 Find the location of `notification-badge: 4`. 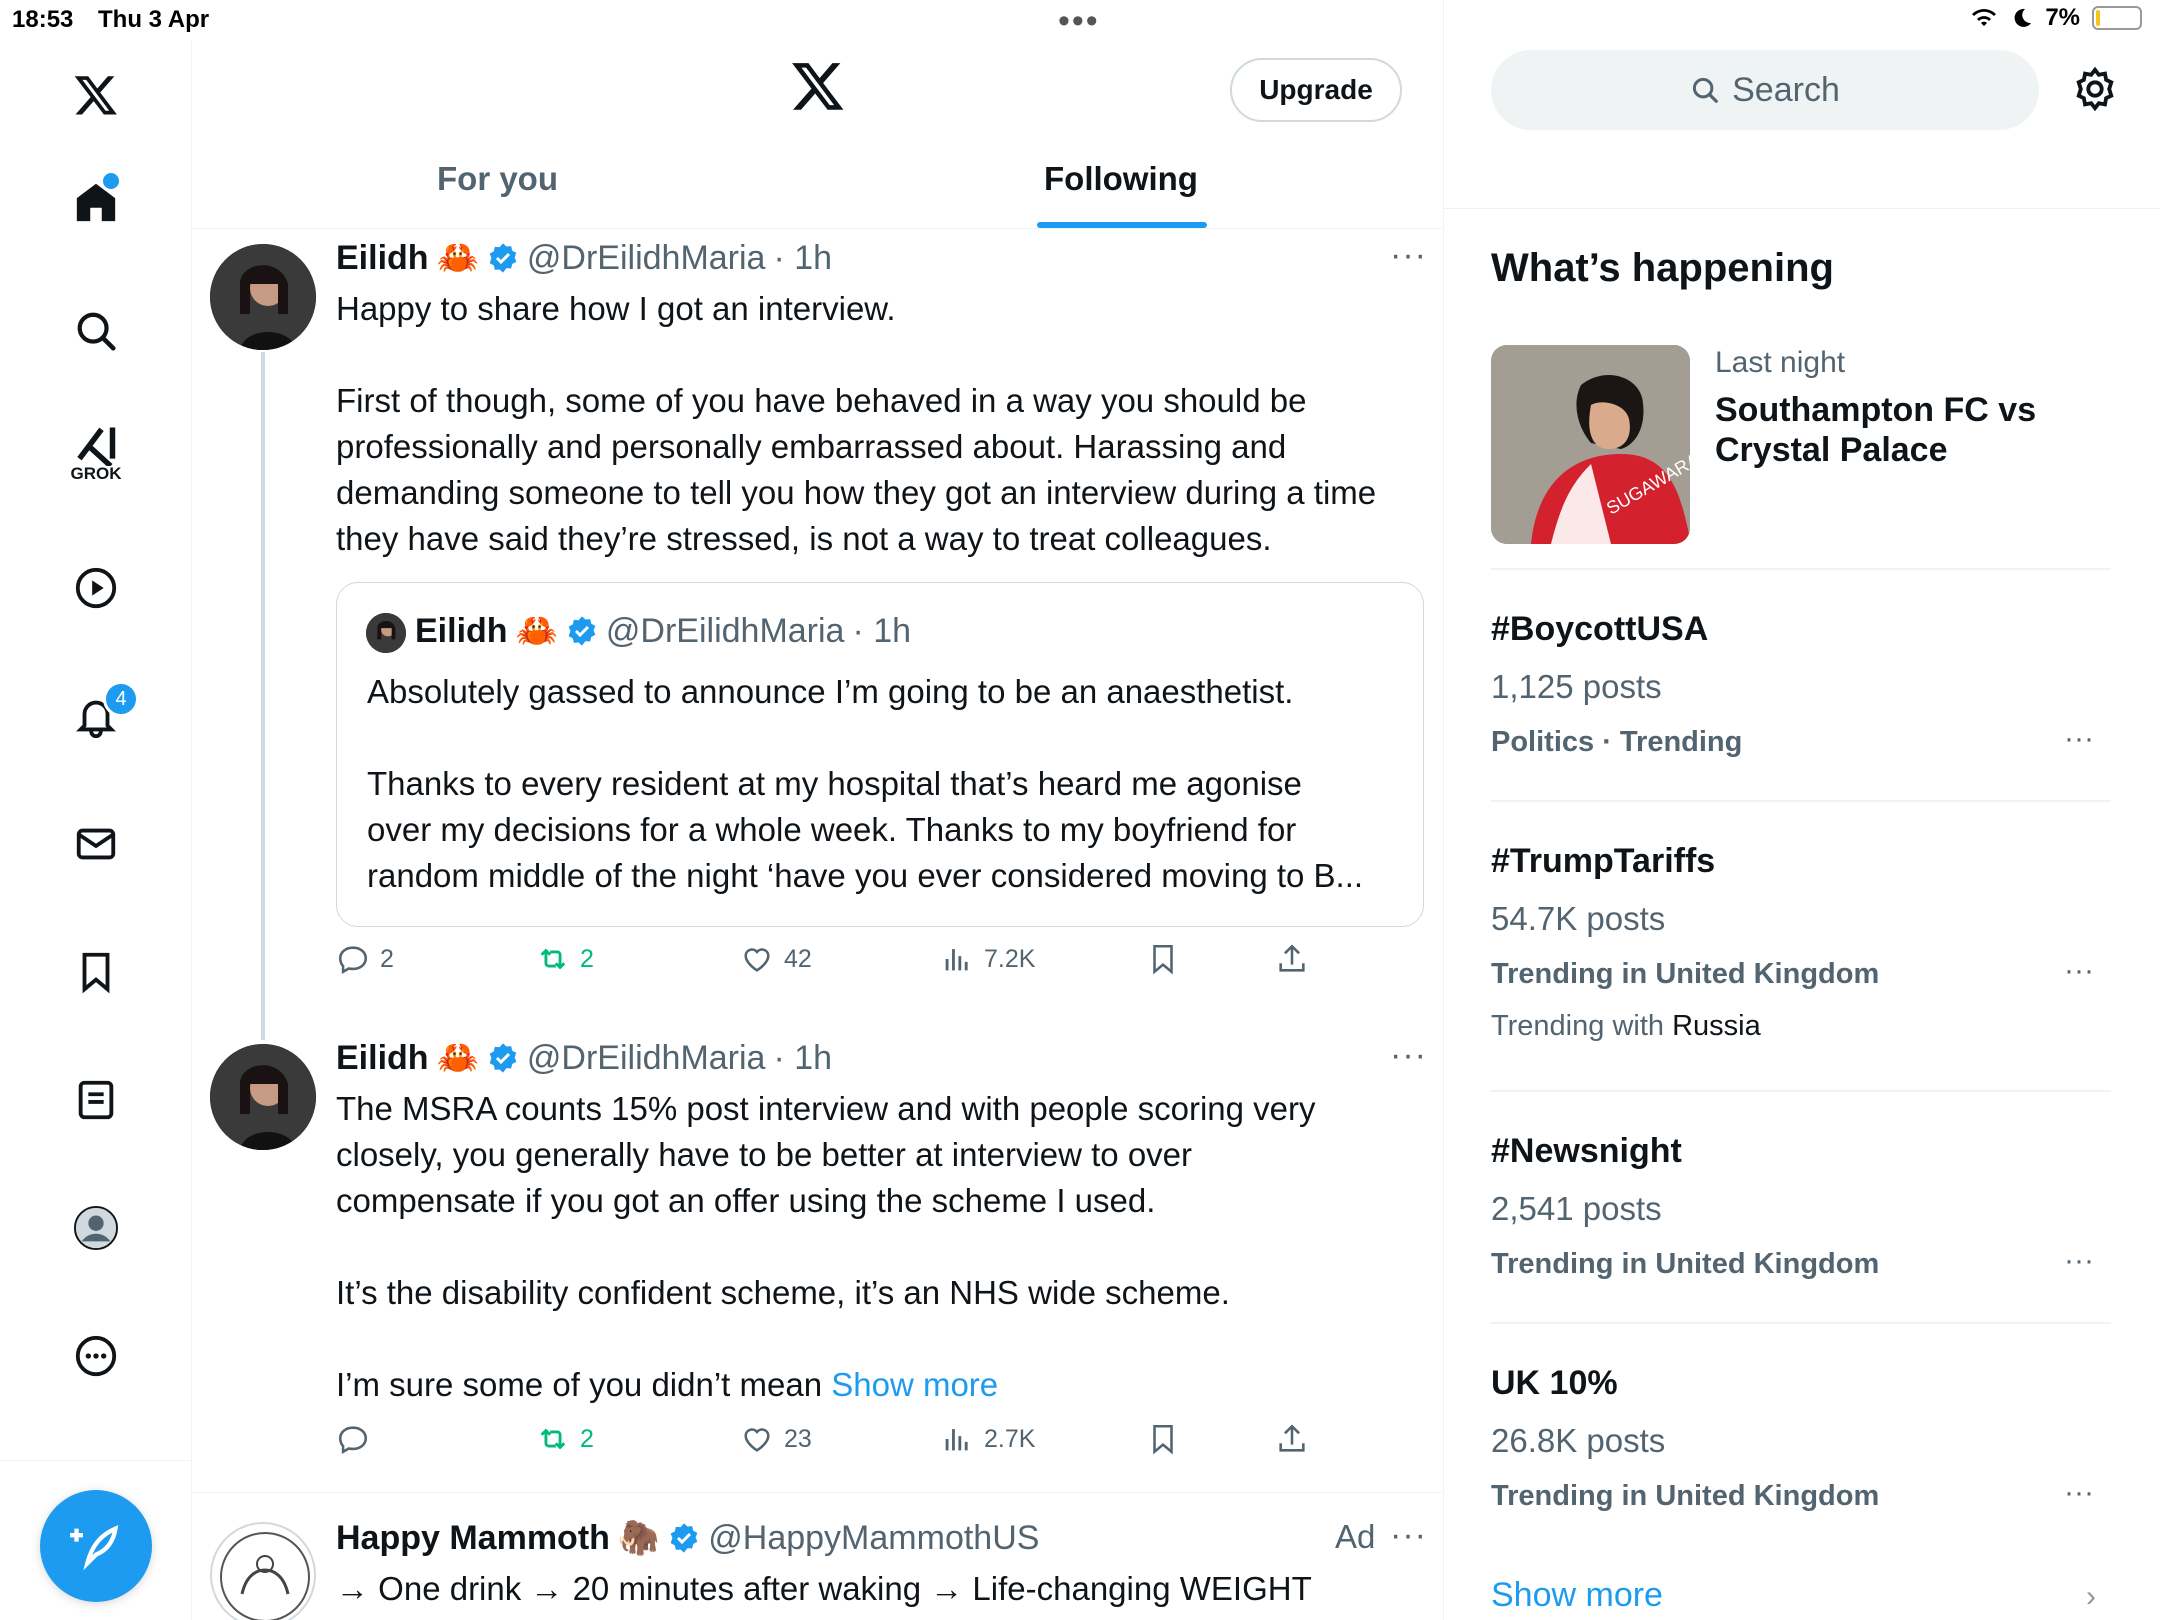

notification-badge: 4 is located at coordinates (121, 699).